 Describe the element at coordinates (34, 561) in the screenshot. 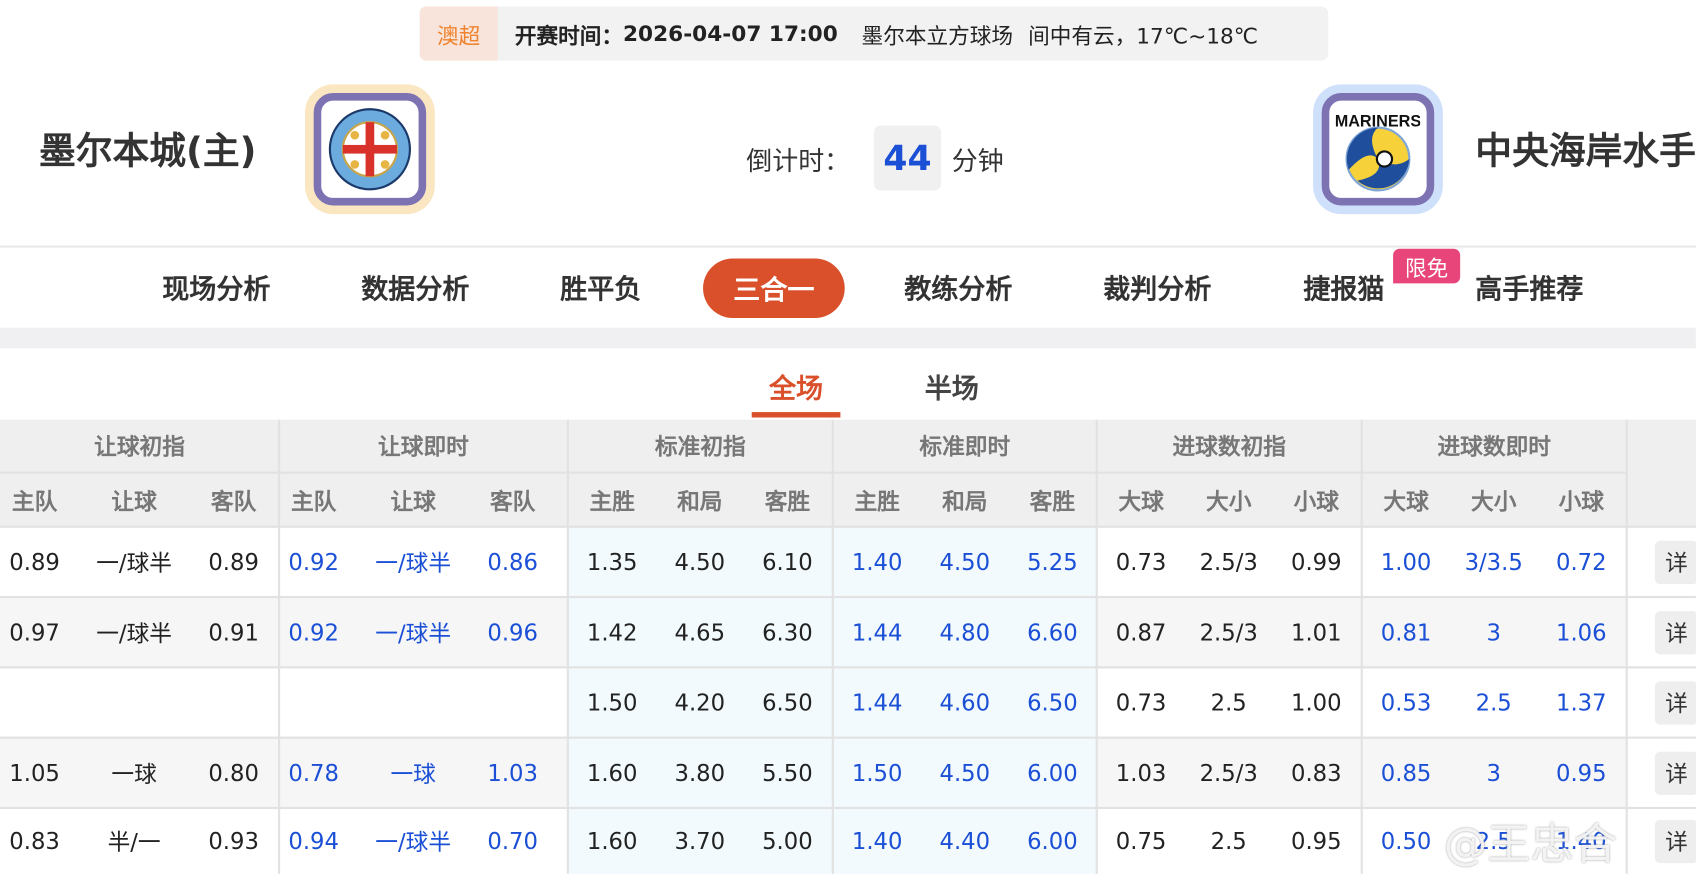

I see `odds-cell: 0.89` at that location.